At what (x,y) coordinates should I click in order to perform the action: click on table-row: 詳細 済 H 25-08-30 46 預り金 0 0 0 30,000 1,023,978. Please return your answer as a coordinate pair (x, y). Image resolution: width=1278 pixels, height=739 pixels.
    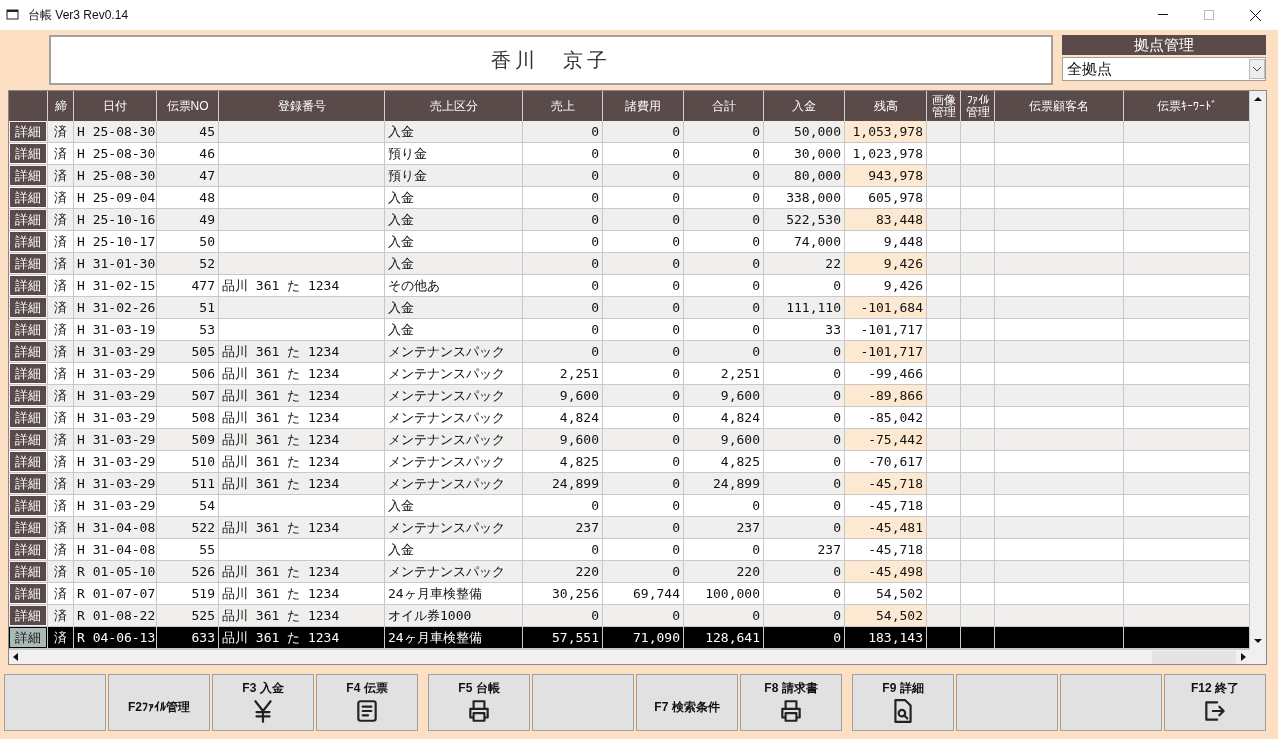
    Looking at the image, I should click on (629, 154).